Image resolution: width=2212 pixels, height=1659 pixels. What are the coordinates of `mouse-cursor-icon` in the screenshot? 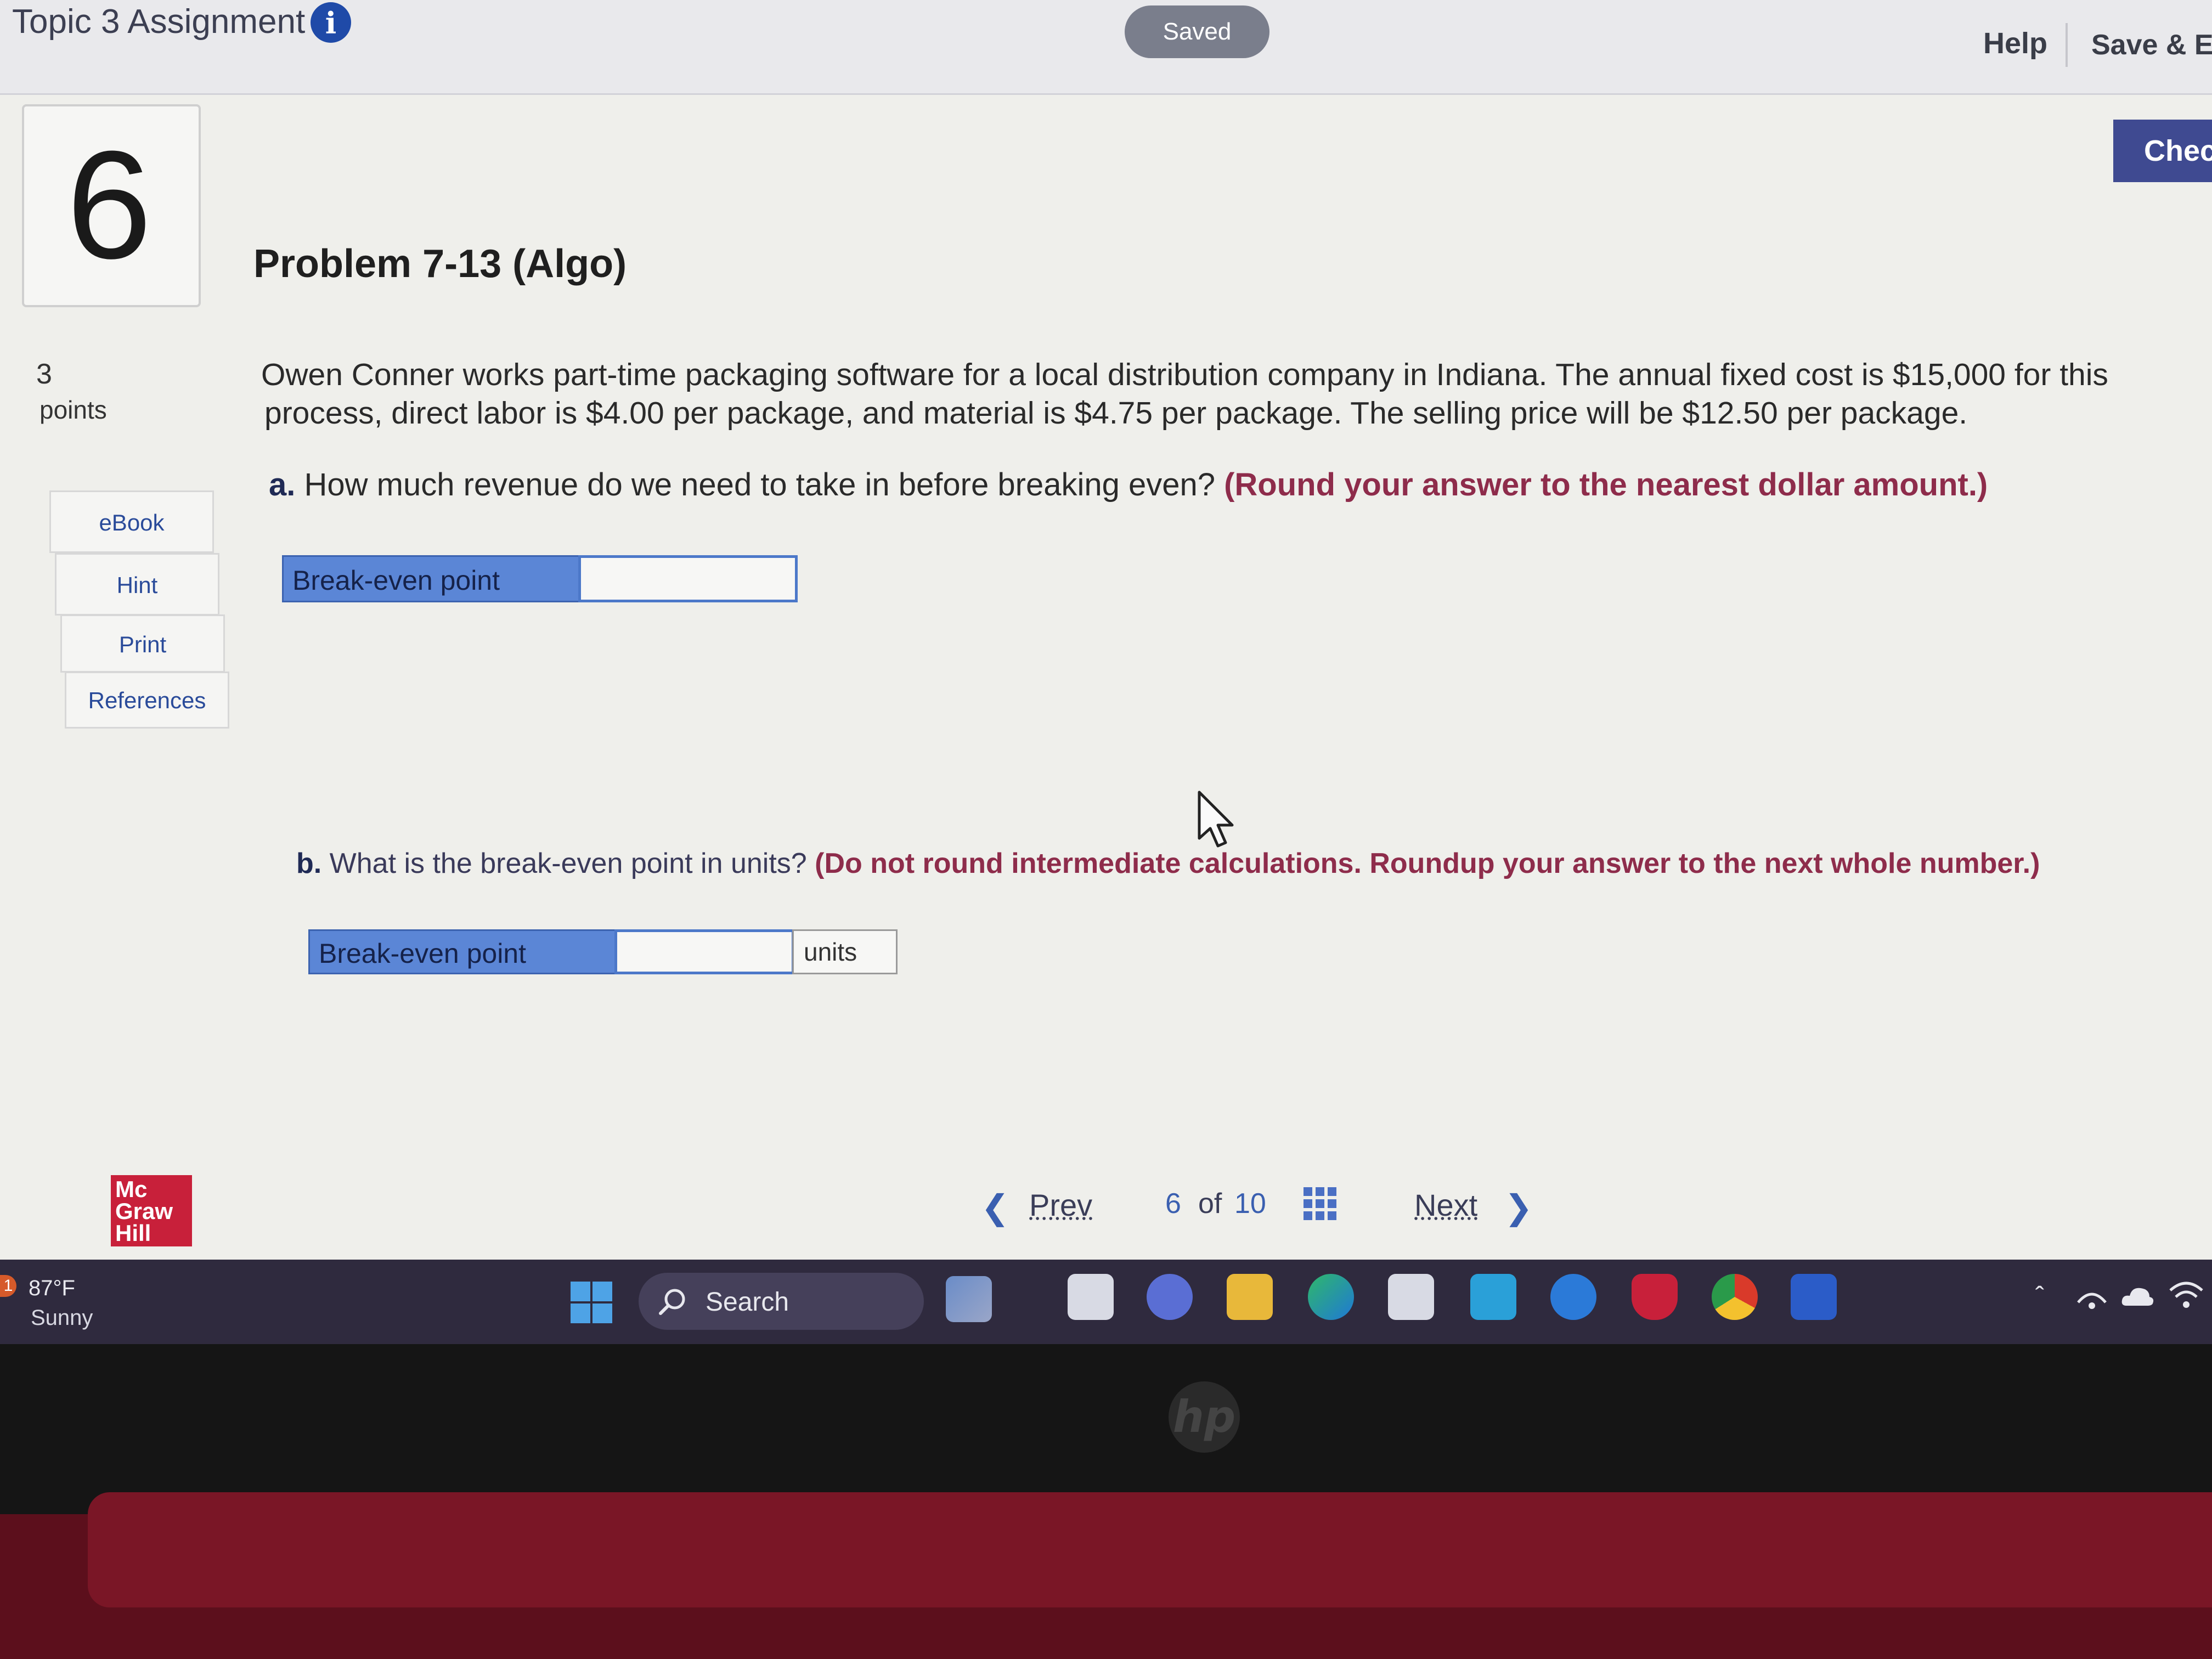 It's located at (1216, 819).